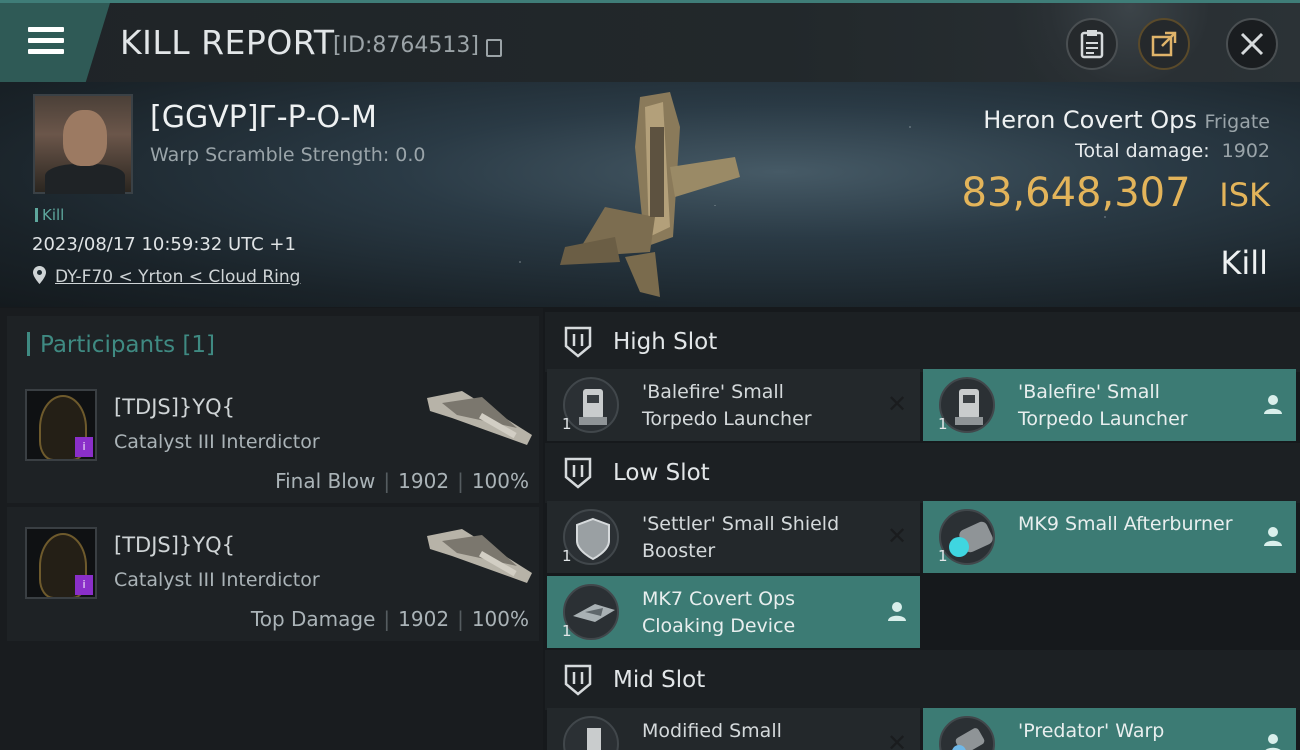  What do you see at coordinates (406, 45) in the screenshot?
I see `report-id: [ID:8764513]` at bounding box center [406, 45].